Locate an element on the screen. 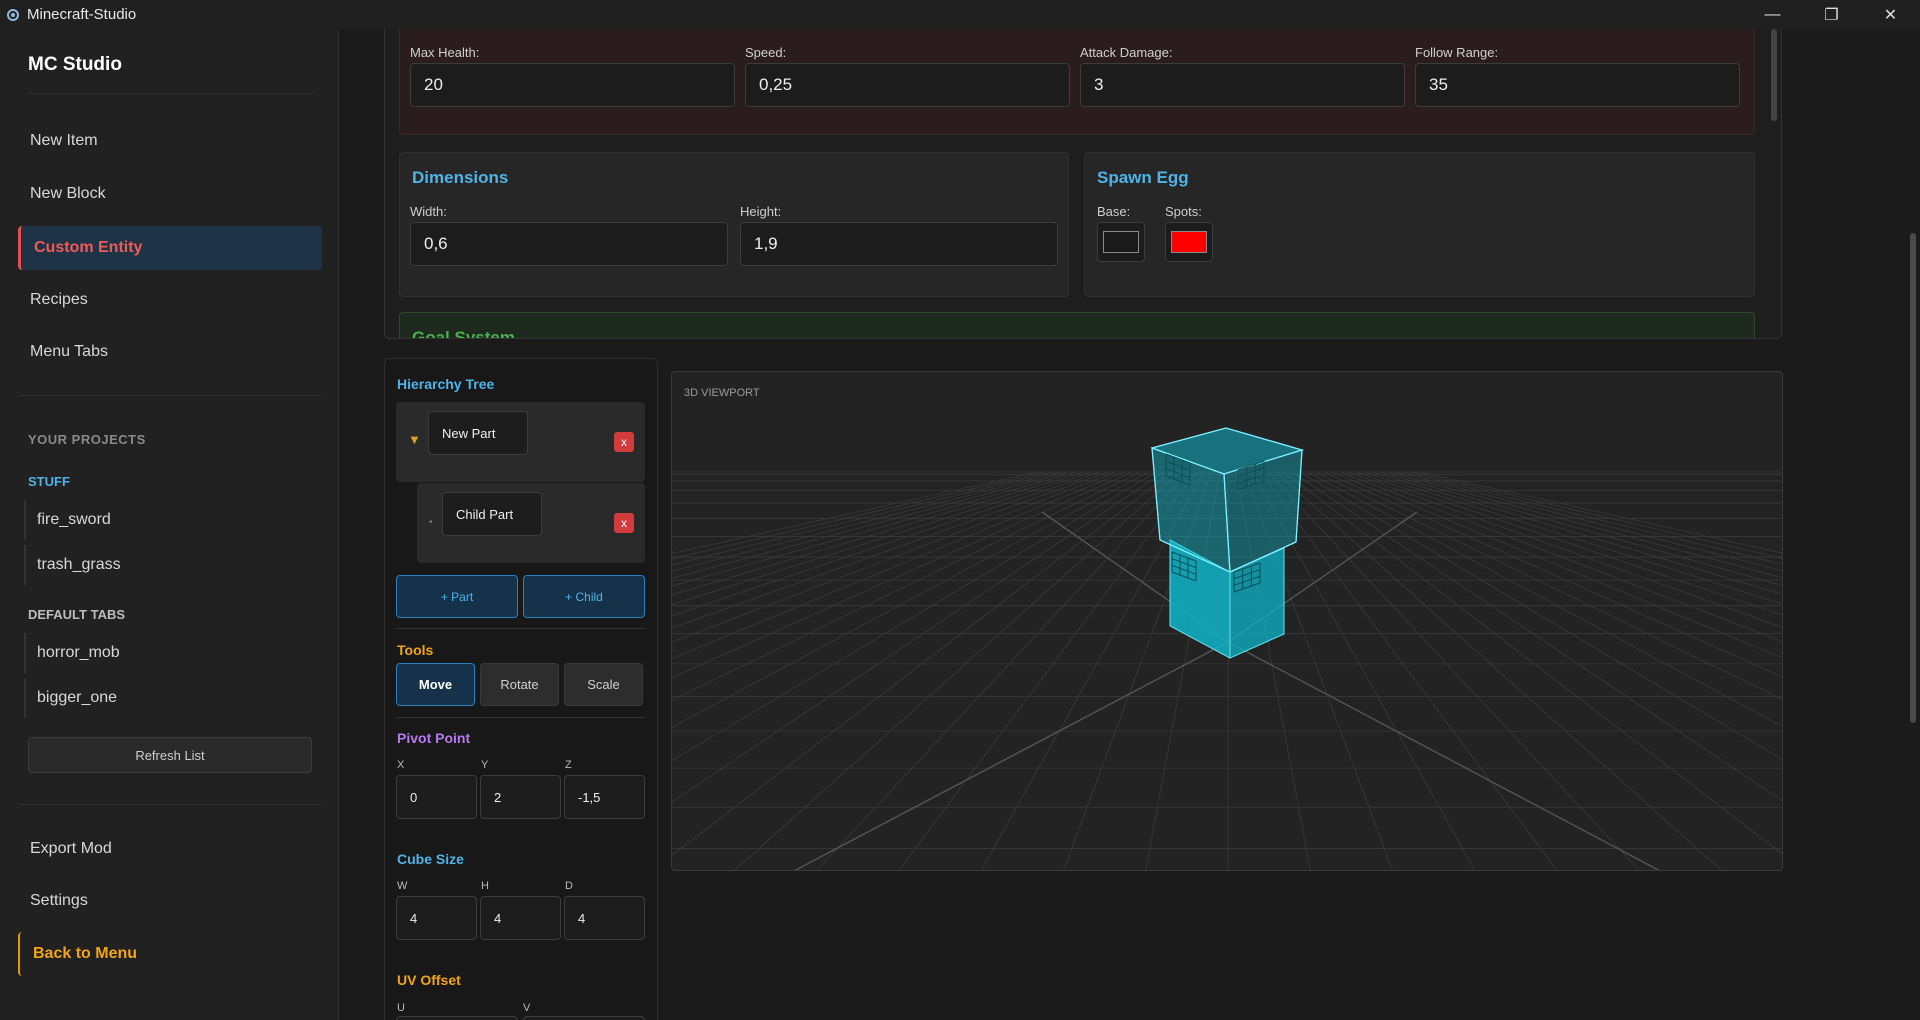 This screenshot has height=1020, width=1920. base-color-label: Base: is located at coordinates (1114, 211).